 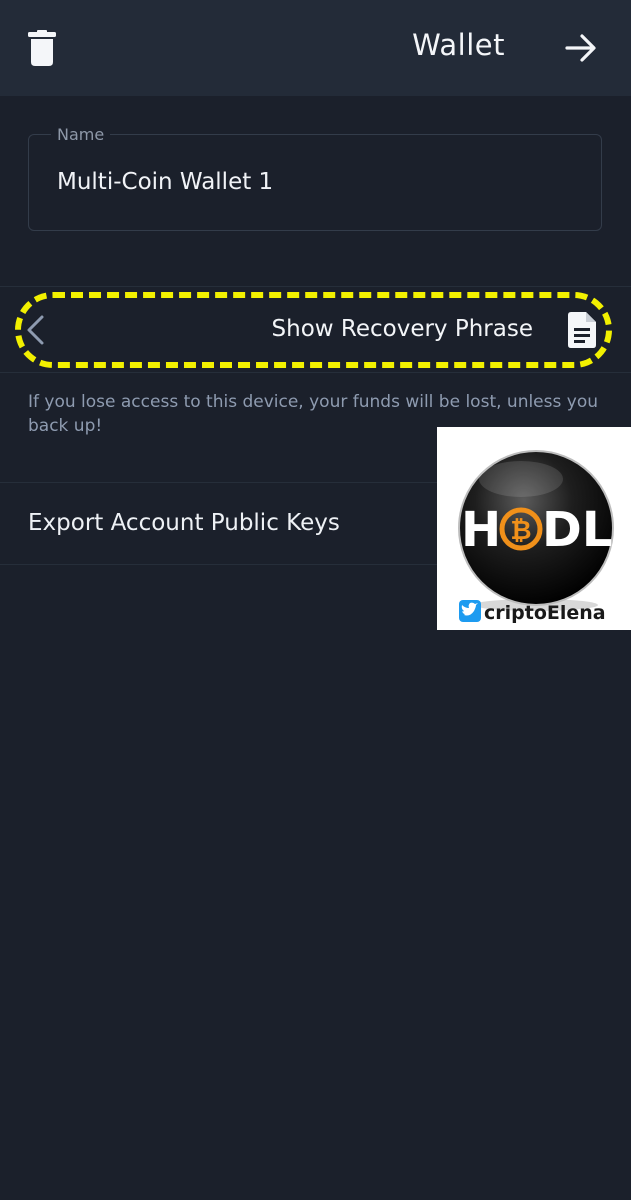 I want to click on show-recovery-phrase-row: Show Recovery Phrase, so click(x=315, y=331).